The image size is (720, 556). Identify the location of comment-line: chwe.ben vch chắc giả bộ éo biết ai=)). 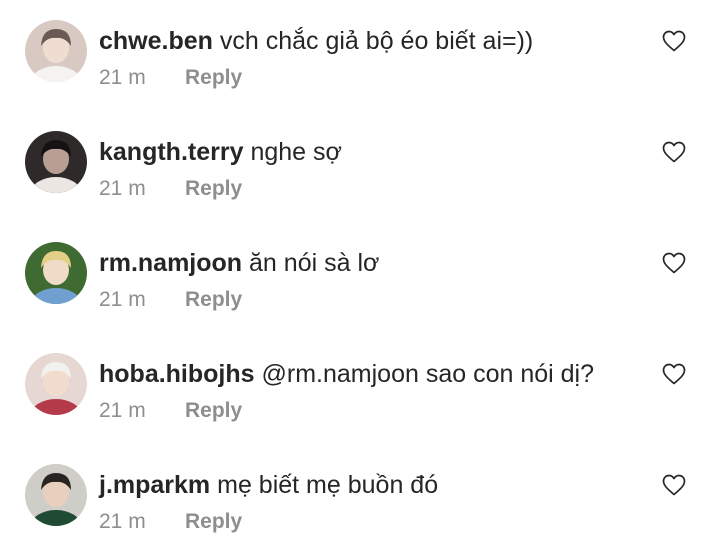
(316, 41).